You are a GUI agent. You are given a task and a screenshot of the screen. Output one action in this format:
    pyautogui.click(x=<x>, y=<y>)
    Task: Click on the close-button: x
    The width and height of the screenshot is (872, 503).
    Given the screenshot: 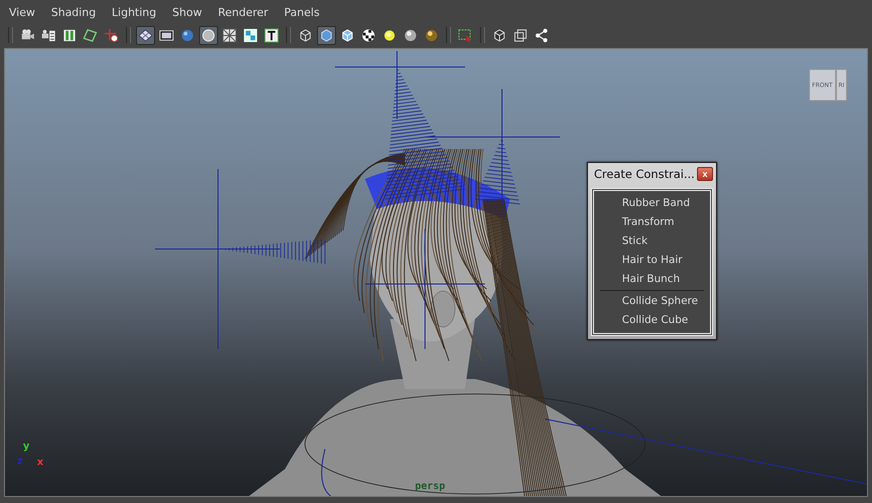 What is the action you would take?
    pyautogui.click(x=705, y=174)
    